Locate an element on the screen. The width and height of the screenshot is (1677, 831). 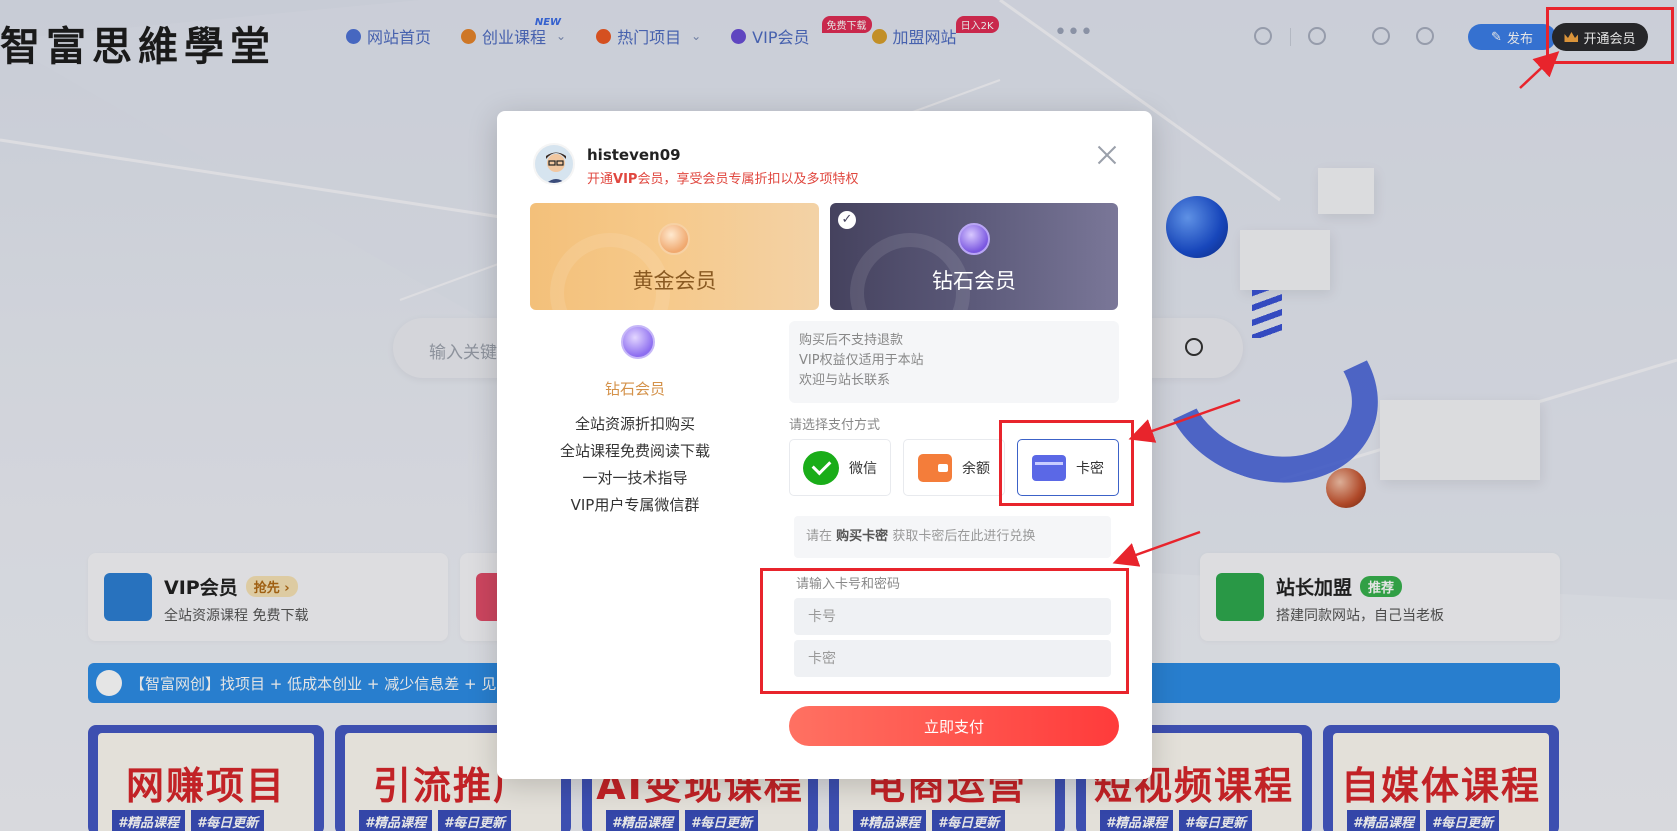
buy-card-link: 购买卡密 is located at coordinates (862, 536).